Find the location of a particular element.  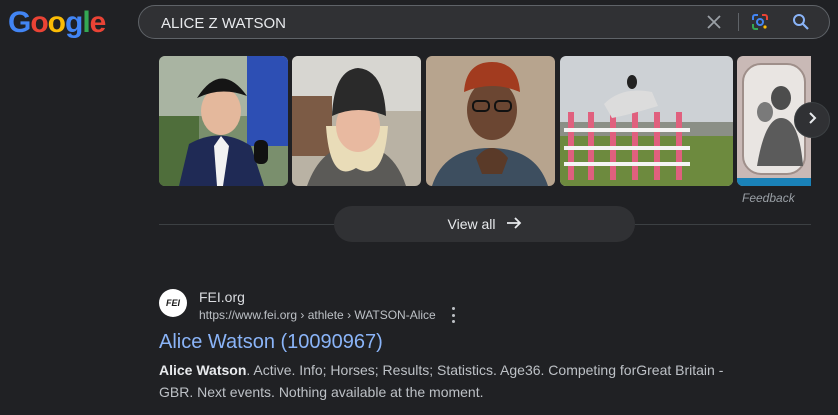

image-thumbnail-beanie is located at coordinates (356, 121).